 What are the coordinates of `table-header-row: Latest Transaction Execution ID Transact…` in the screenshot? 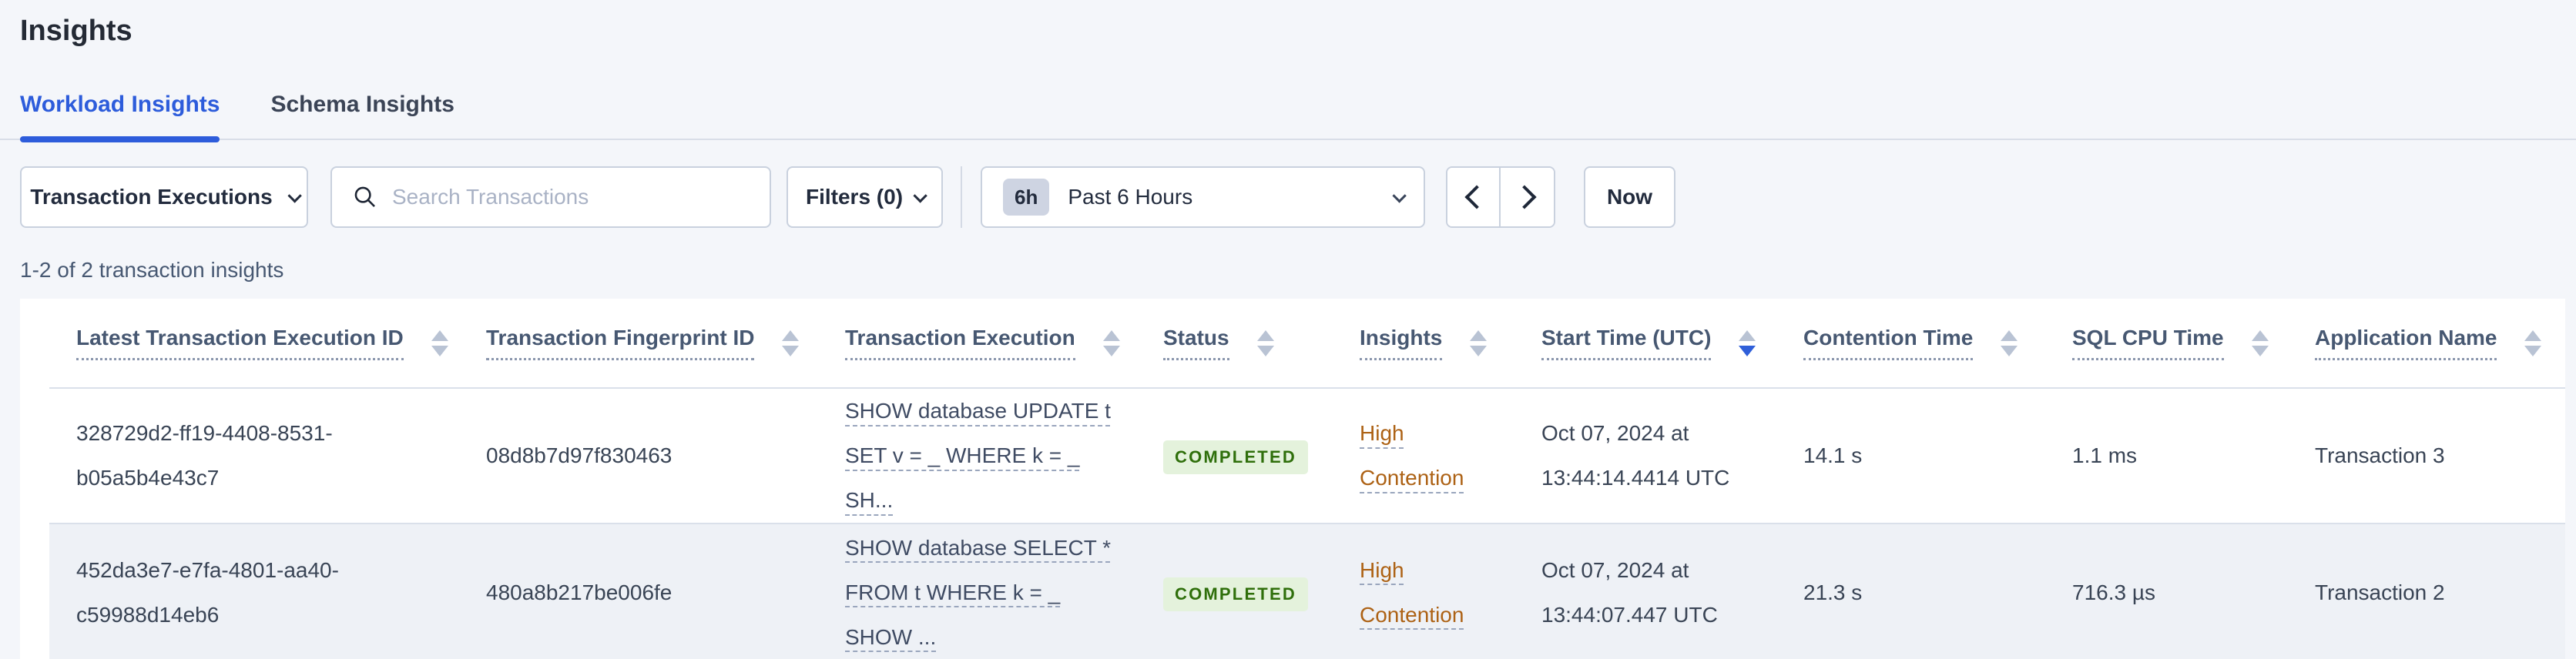 It's located at (1307, 344).